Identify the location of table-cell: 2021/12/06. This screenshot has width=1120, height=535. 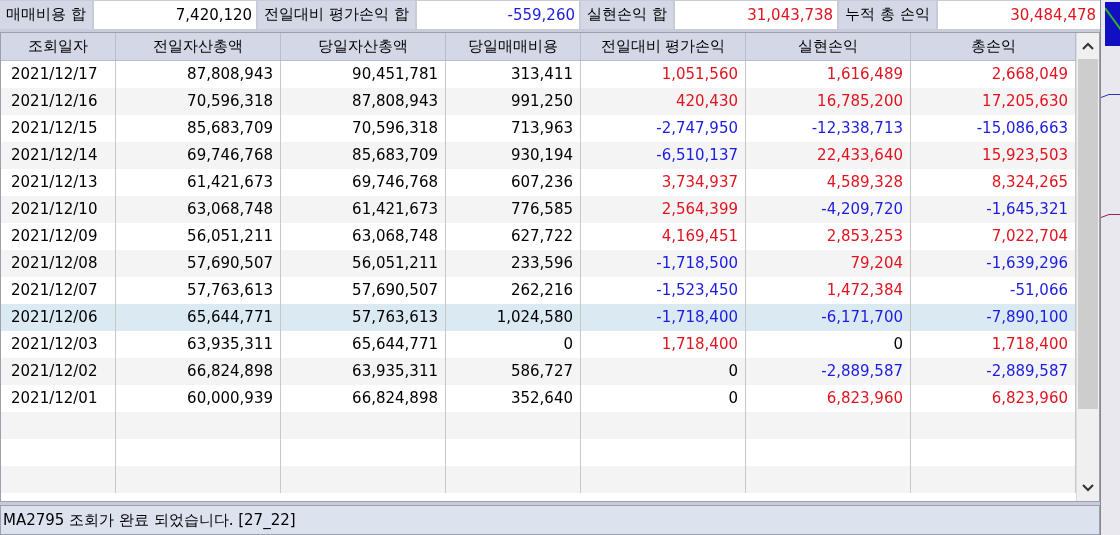
(58, 317).